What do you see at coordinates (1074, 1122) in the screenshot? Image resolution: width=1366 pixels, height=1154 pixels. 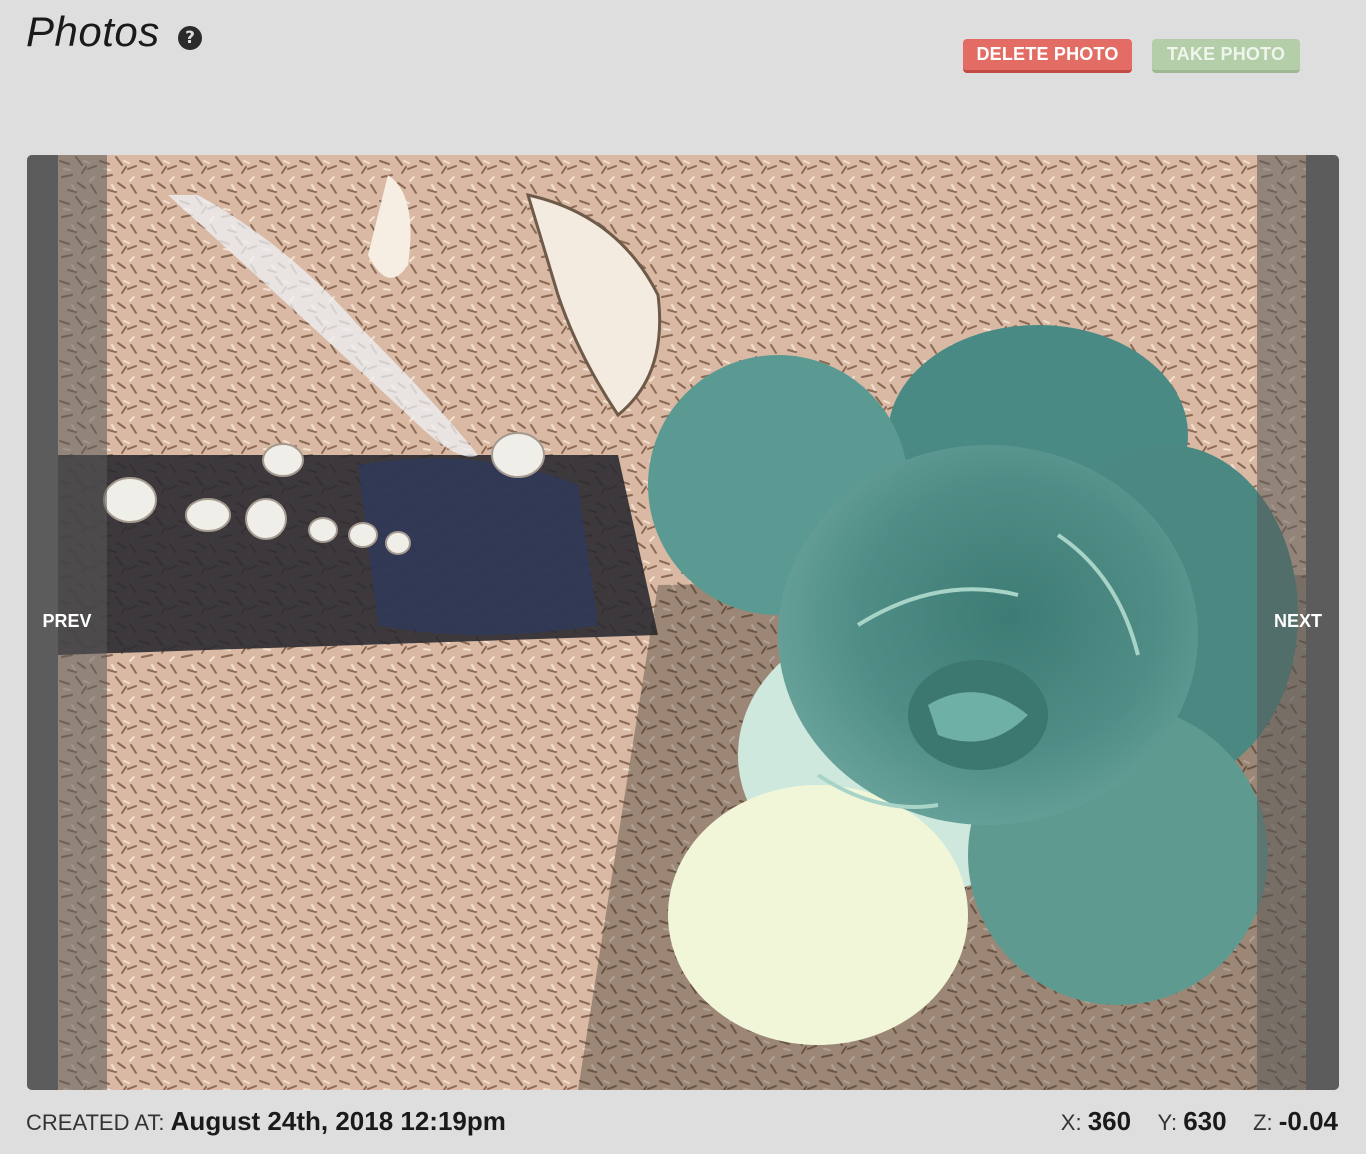 I see `x-label: X:` at bounding box center [1074, 1122].